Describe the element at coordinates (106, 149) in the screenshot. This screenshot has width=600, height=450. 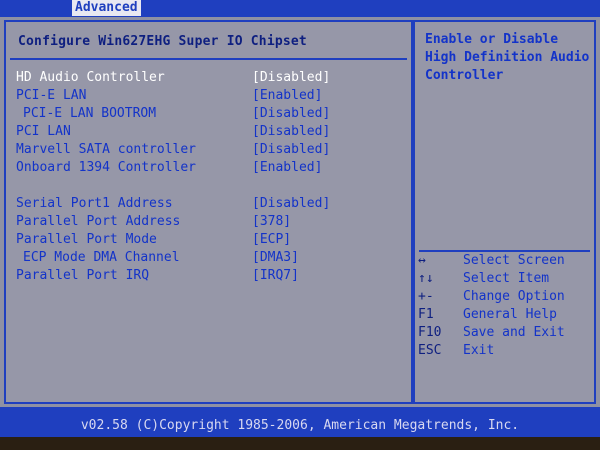
I see `option-label: Marvell SATA controller` at that location.